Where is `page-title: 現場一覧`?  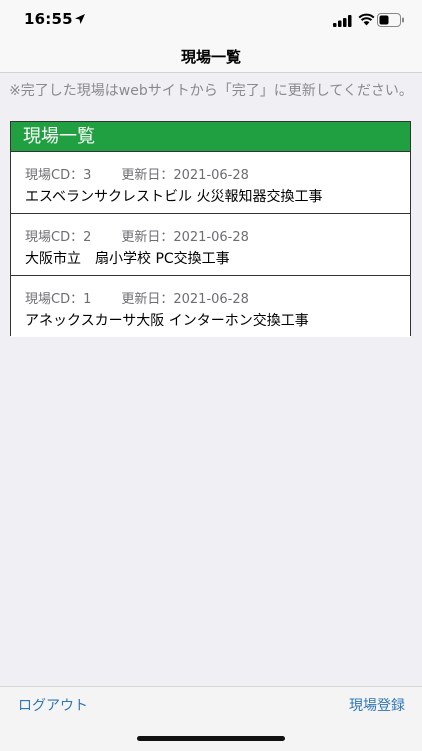
page-title: 現場一覧 is located at coordinates (210, 57).